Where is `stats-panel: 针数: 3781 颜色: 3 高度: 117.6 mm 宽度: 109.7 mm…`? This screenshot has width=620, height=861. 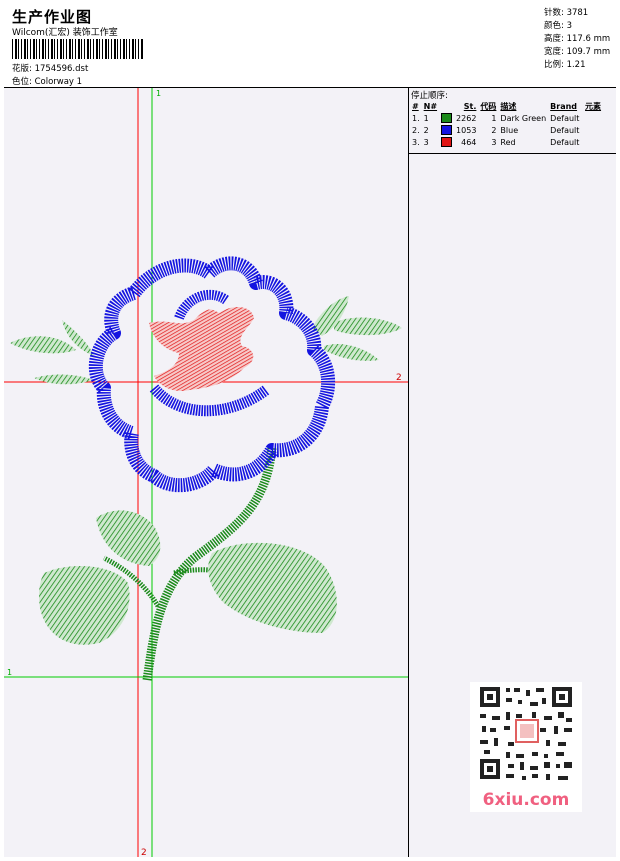 stats-panel: 针数: 3781 颜色: 3 高度: 117.6 mm 宽度: 109.7 mm… is located at coordinates (578, 46).